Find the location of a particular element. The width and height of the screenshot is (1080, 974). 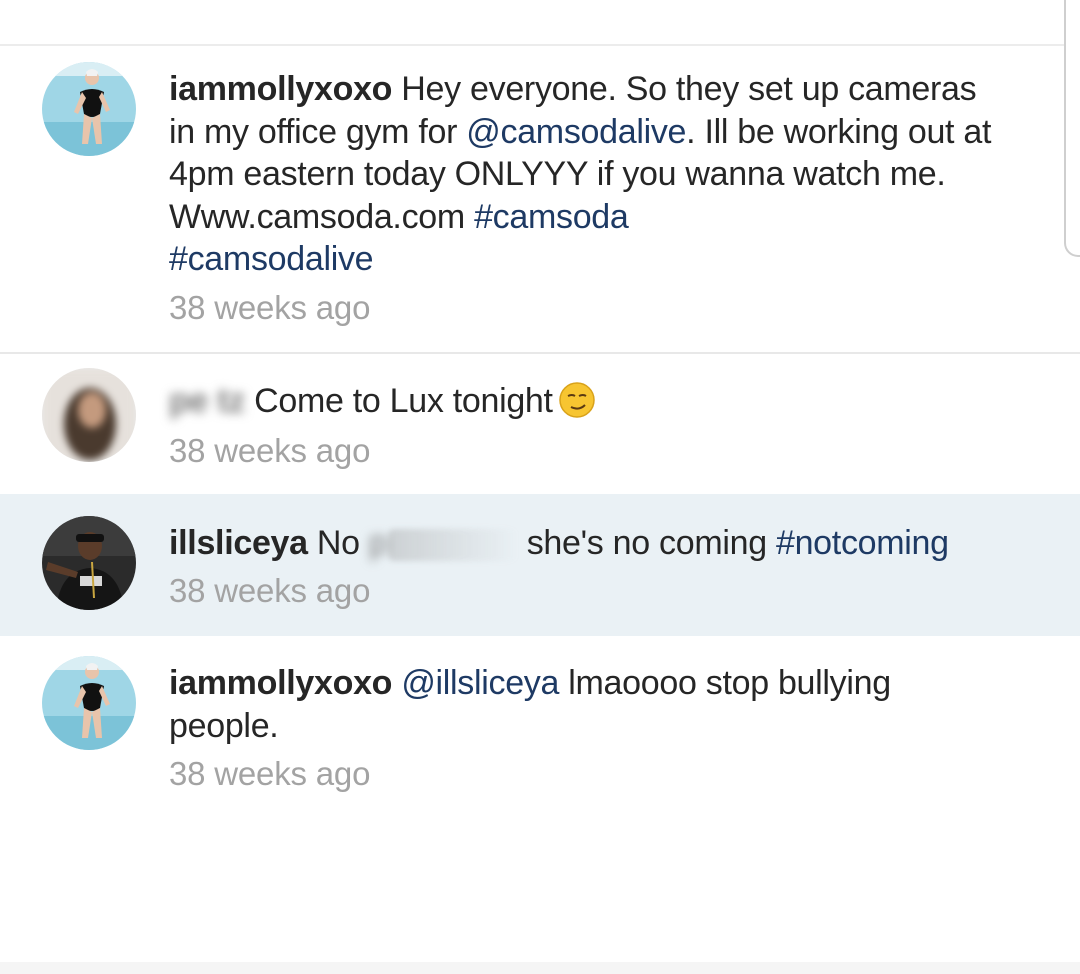

blurred-avatar-icon is located at coordinates (89, 415).